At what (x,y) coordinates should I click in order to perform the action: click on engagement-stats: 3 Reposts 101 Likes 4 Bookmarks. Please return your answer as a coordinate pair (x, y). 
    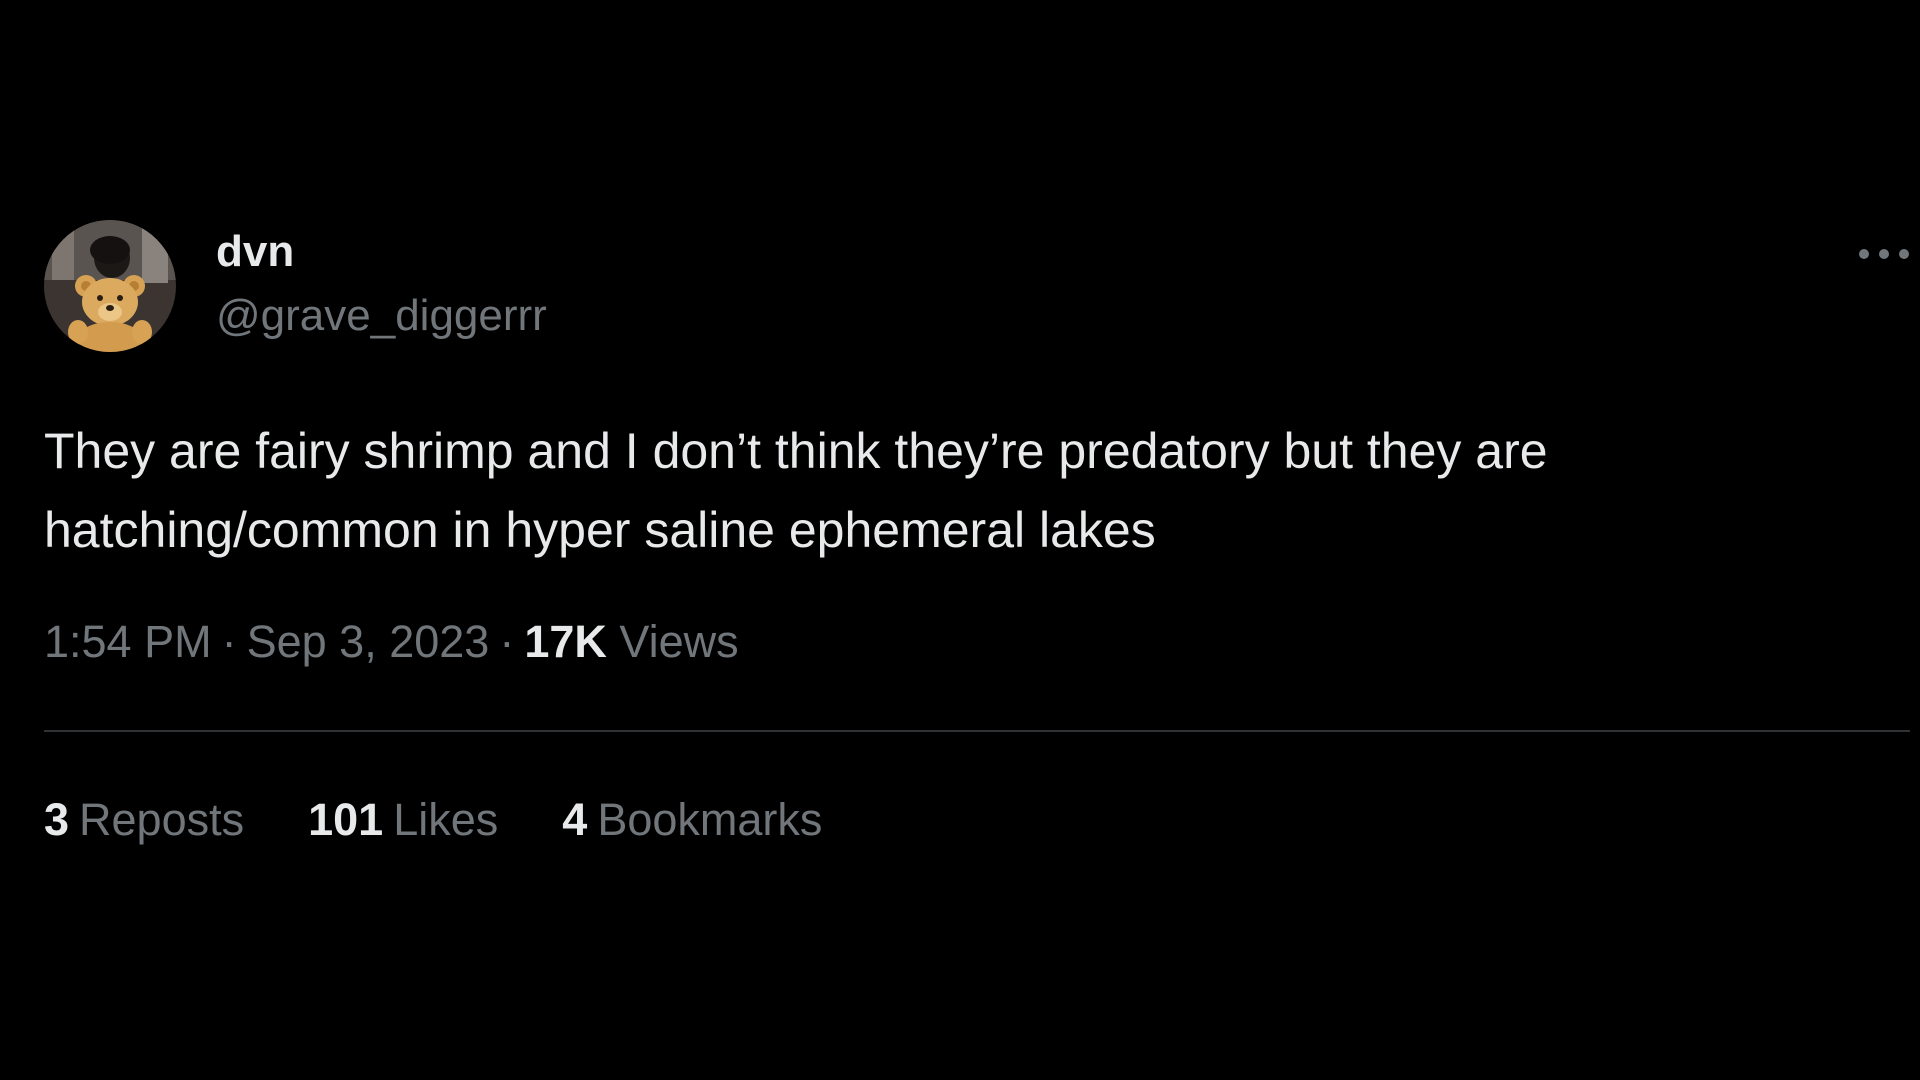
    Looking at the image, I should click on (978, 820).